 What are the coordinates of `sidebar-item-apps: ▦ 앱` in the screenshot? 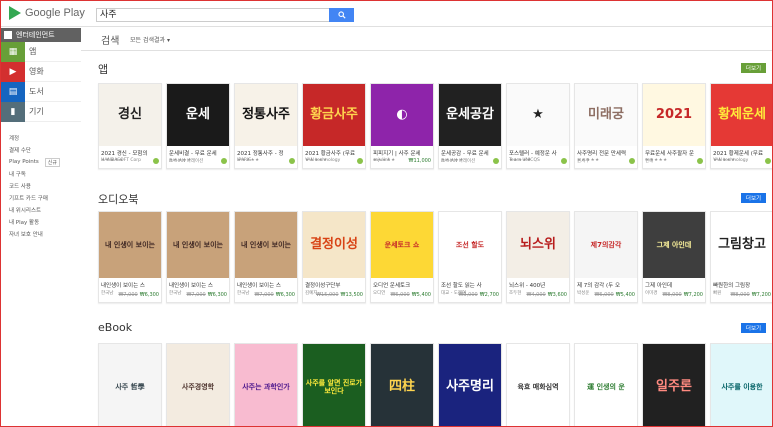 It's located at (41, 51).